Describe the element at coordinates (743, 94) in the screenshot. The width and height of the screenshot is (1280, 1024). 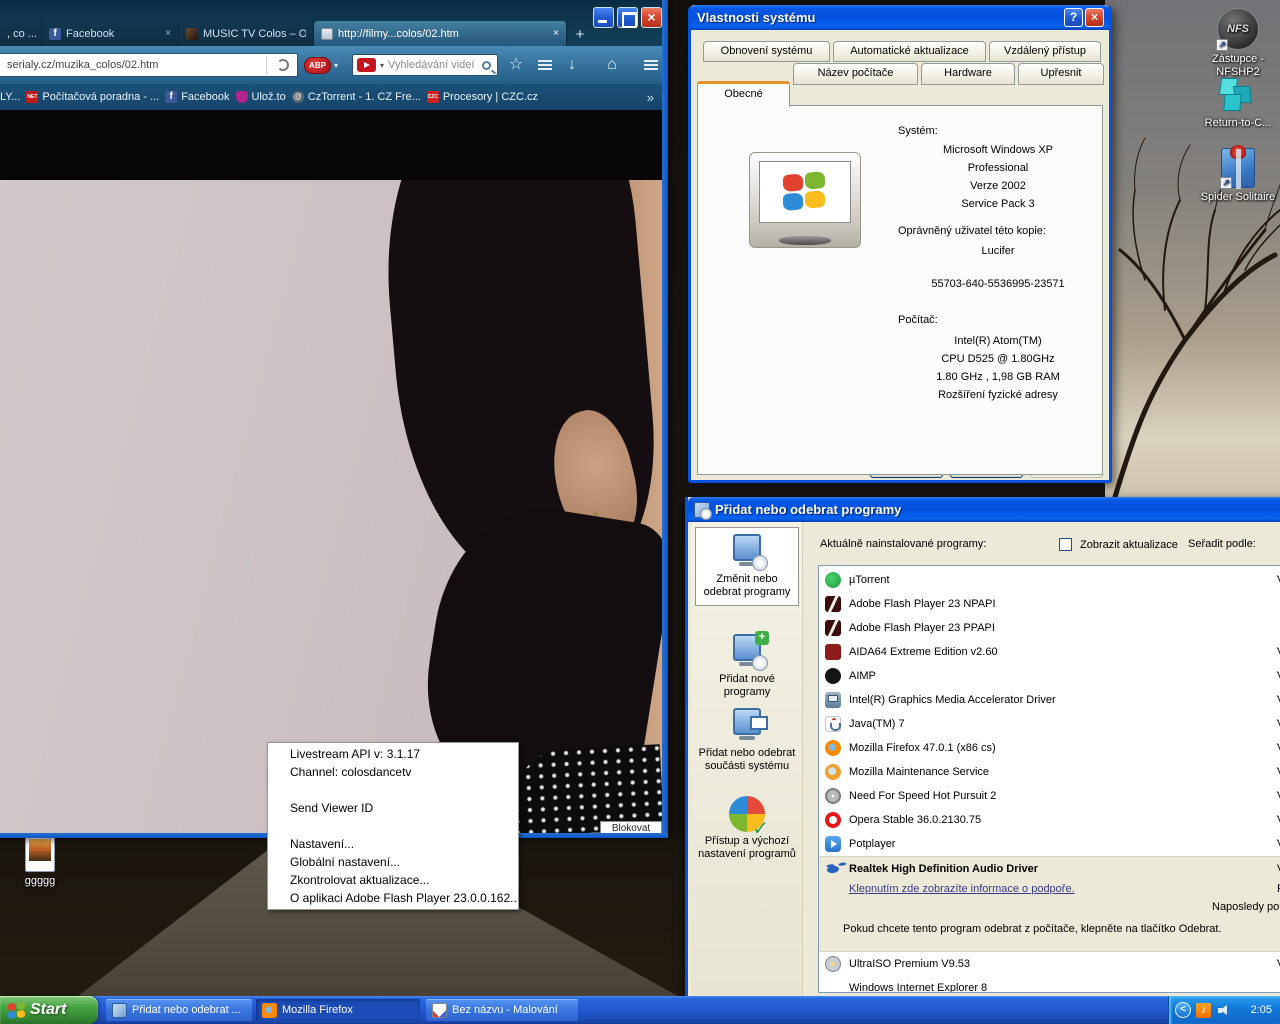
I see `tab-general: Obecné` at that location.